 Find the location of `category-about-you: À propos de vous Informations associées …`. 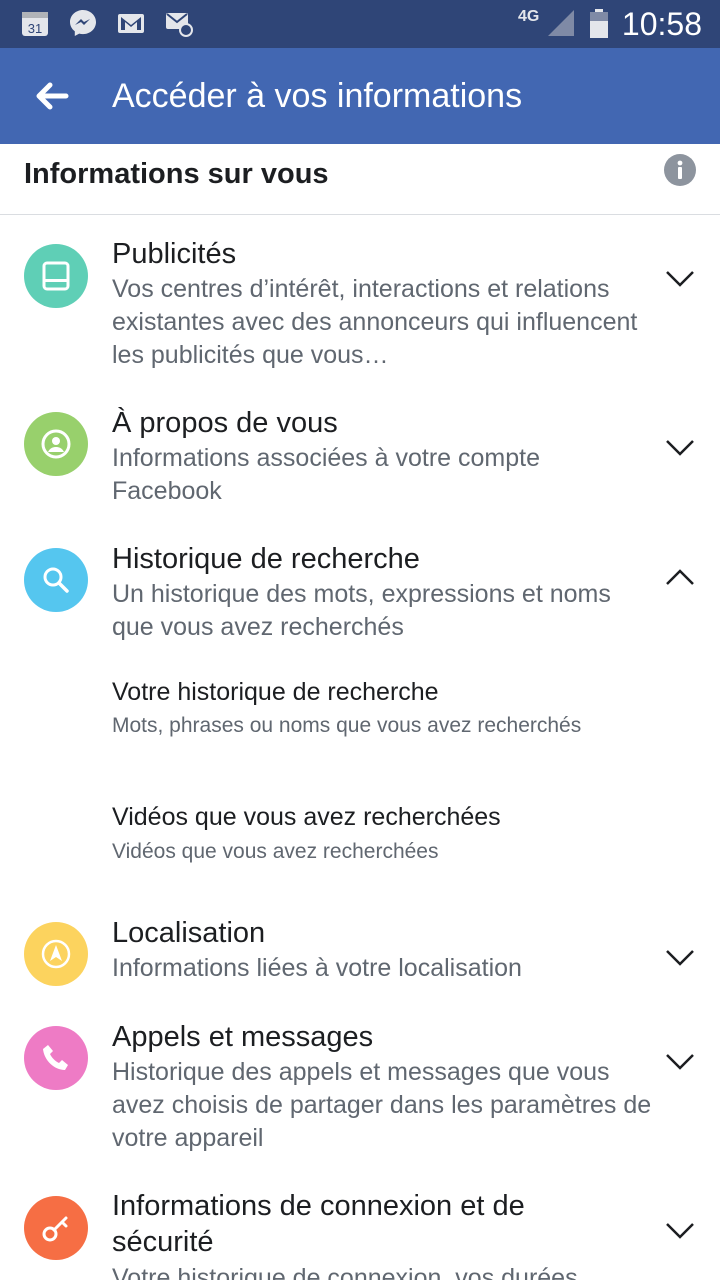

category-about-you: À propos de vous Informations associées … is located at coordinates (360, 450).